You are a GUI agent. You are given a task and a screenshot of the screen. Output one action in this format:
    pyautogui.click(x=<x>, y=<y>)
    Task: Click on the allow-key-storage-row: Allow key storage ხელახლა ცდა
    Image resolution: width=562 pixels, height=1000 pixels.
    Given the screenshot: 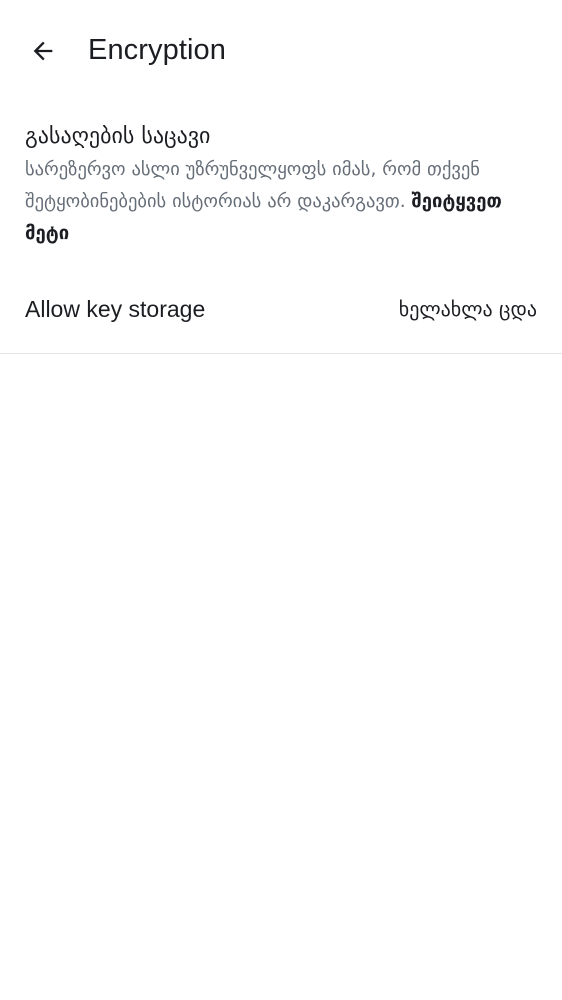 What is the action you would take?
    pyautogui.click(x=281, y=317)
    